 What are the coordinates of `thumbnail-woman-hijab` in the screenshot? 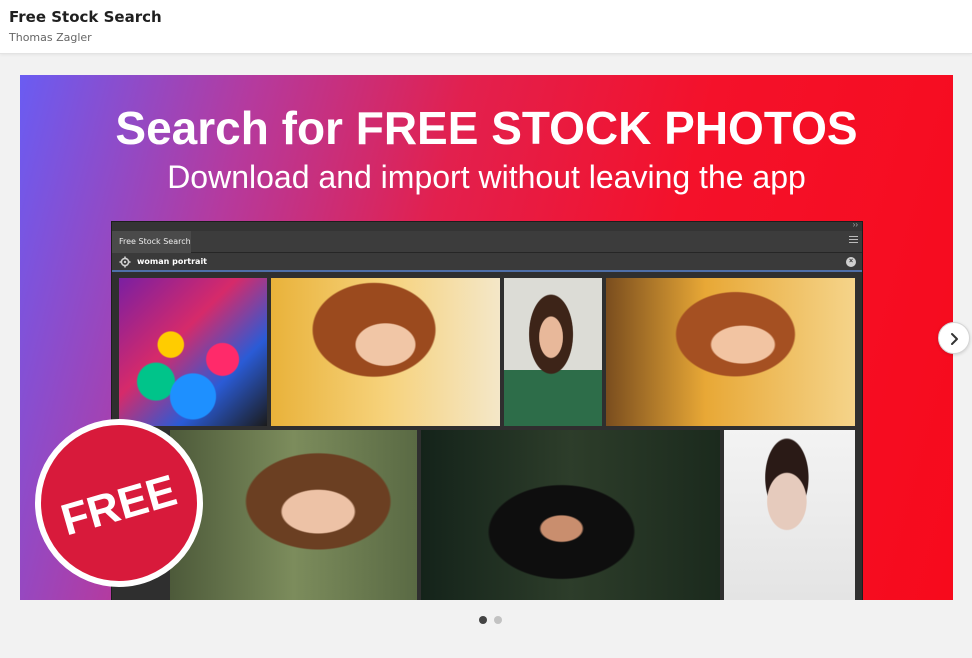 It's located at (570, 515).